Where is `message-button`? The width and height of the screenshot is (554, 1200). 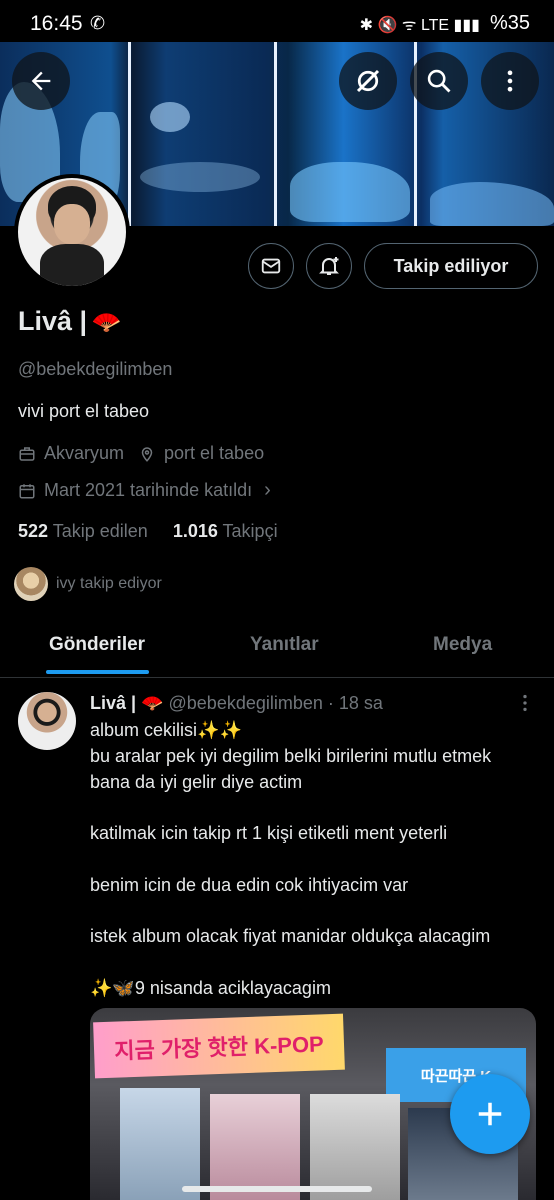
message-button is located at coordinates (271, 266).